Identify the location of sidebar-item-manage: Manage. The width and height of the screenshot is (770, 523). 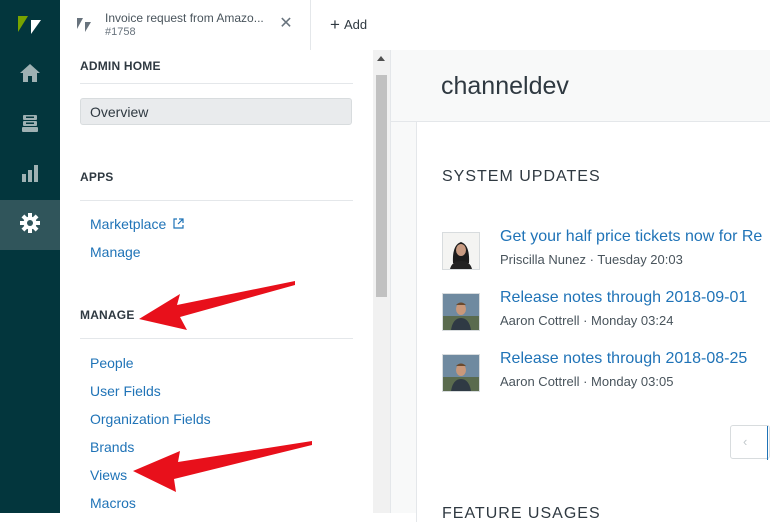
(115, 252).